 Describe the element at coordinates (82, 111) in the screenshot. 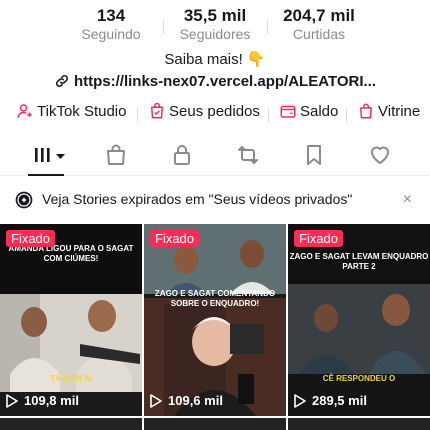

I see `tiktok-studio-label: TikTok Studio` at that location.